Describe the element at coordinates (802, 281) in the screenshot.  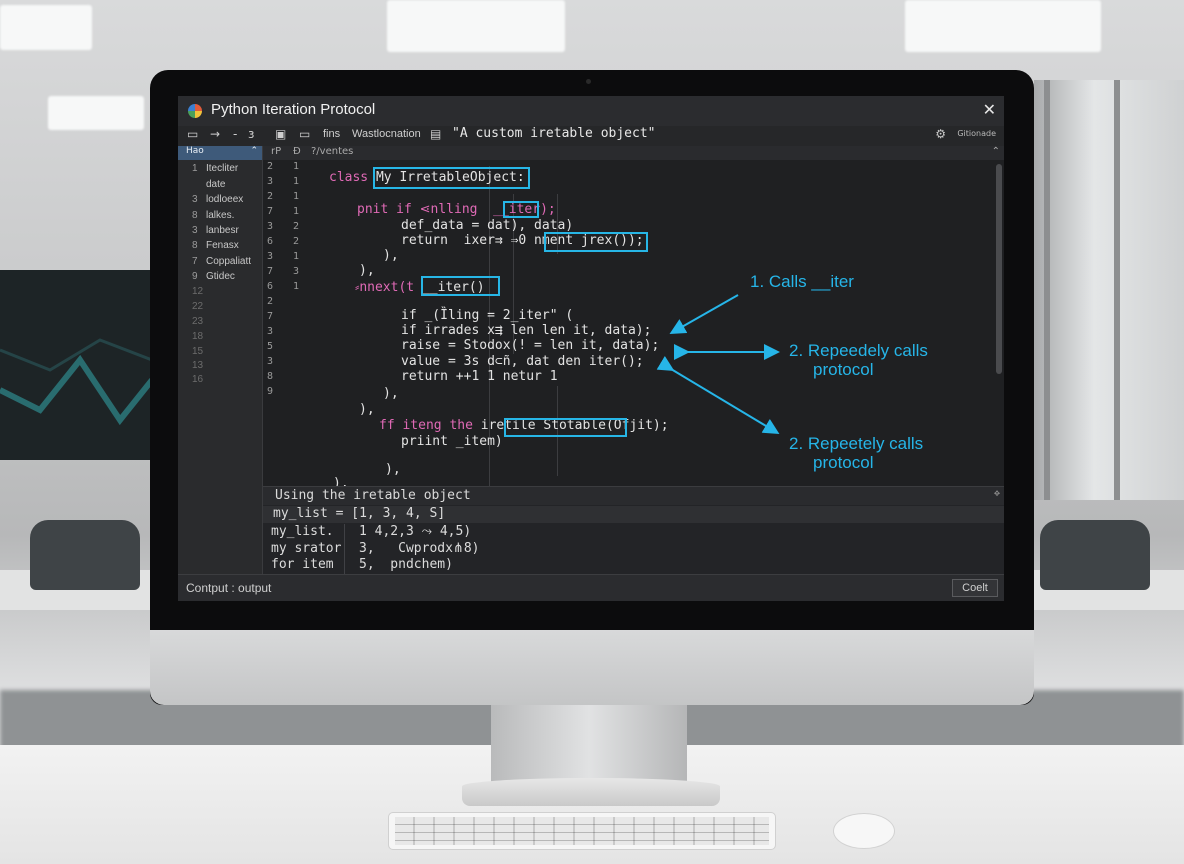
I see `annotation-calls-iter: 1. Calls __iter` at that location.